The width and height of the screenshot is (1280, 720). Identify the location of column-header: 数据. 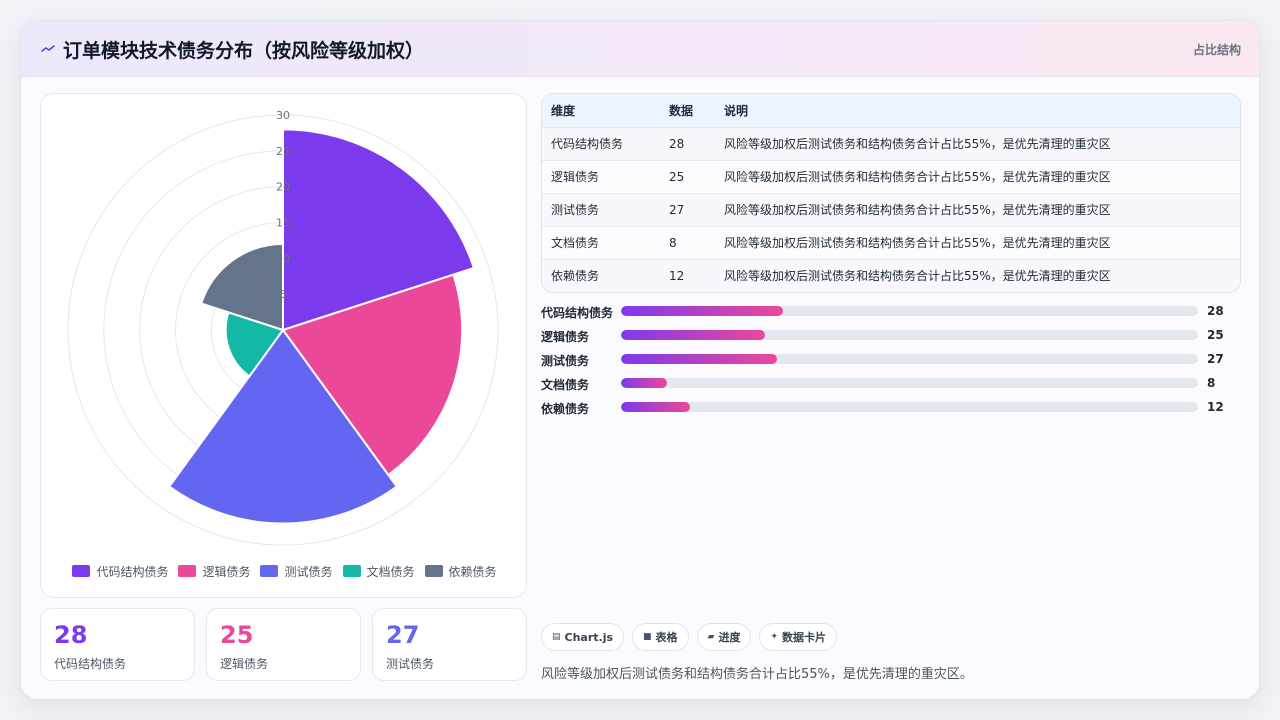
(681, 110).